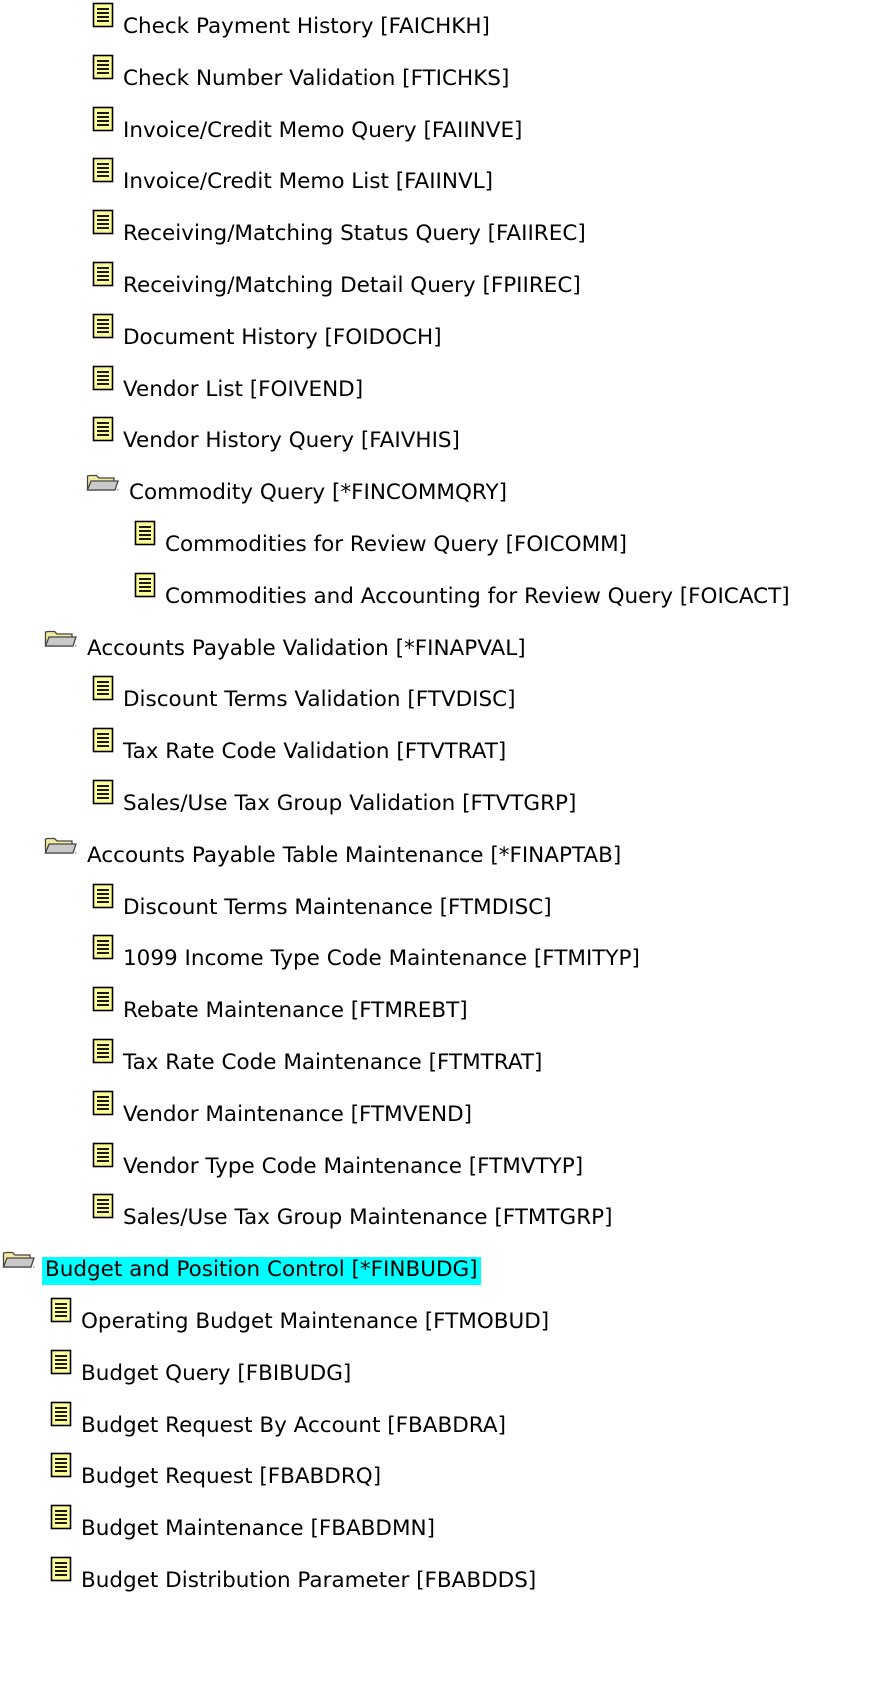 This screenshot has width=887, height=1698. What do you see at coordinates (318, 493) in the screenshot?
I see `tree-item-label: Commodity Query [*FINCOMMQRY]` at bounding box center [318, 493].